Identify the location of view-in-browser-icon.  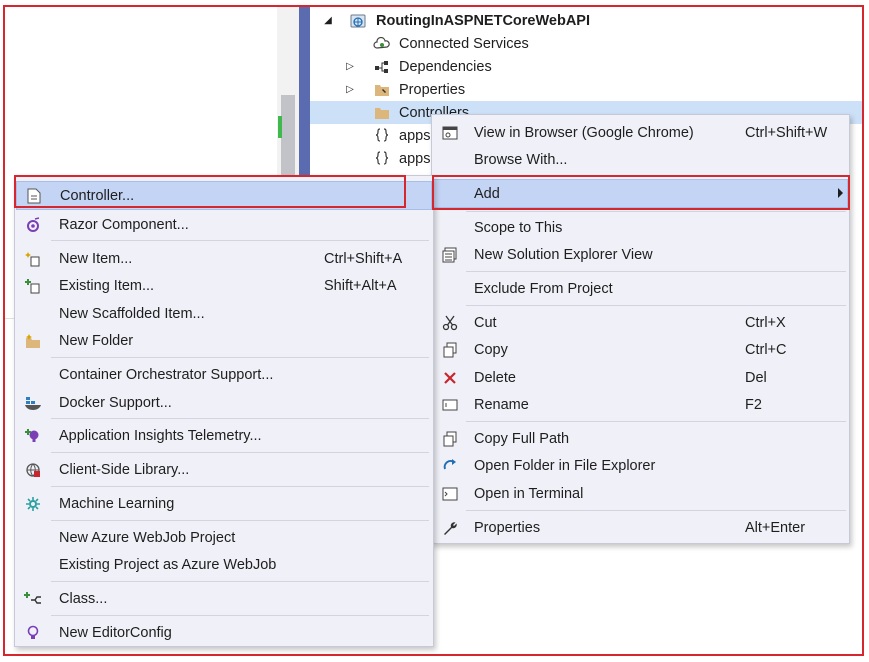
(450, 133).